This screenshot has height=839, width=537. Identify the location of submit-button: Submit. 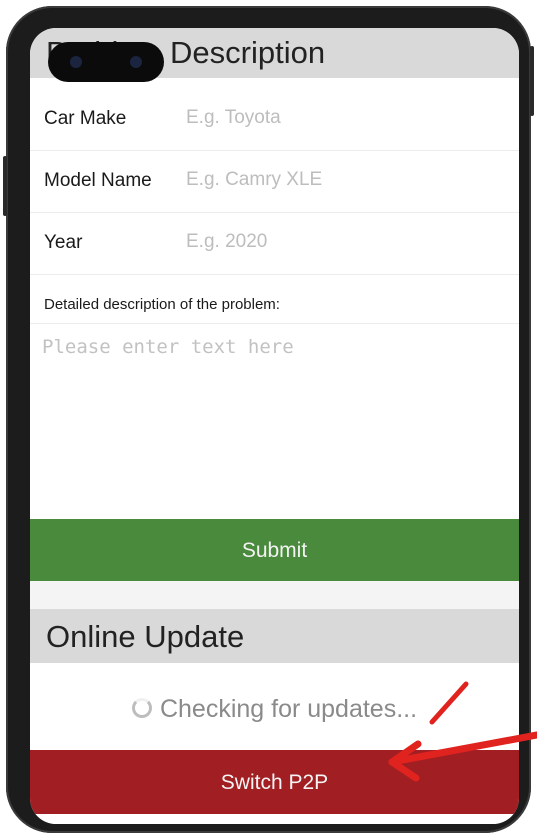
(274, 550).